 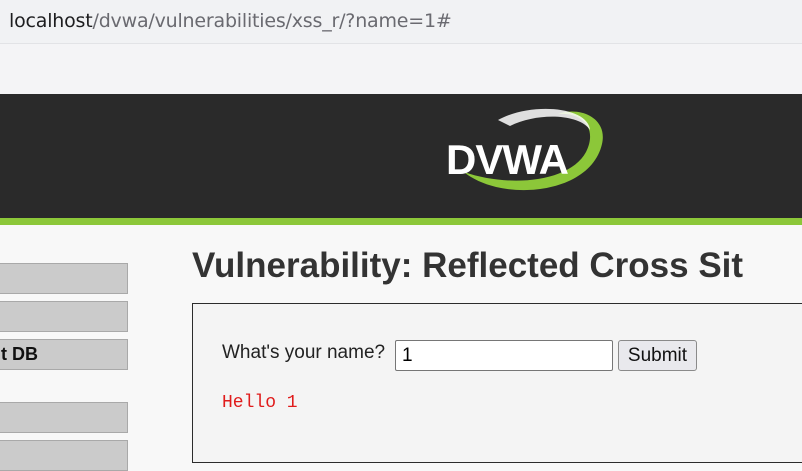 What do you see at coordinates (507, 159) in the screenshot?
I see `logo-text: DVWA` at bounding box center [507, 159].